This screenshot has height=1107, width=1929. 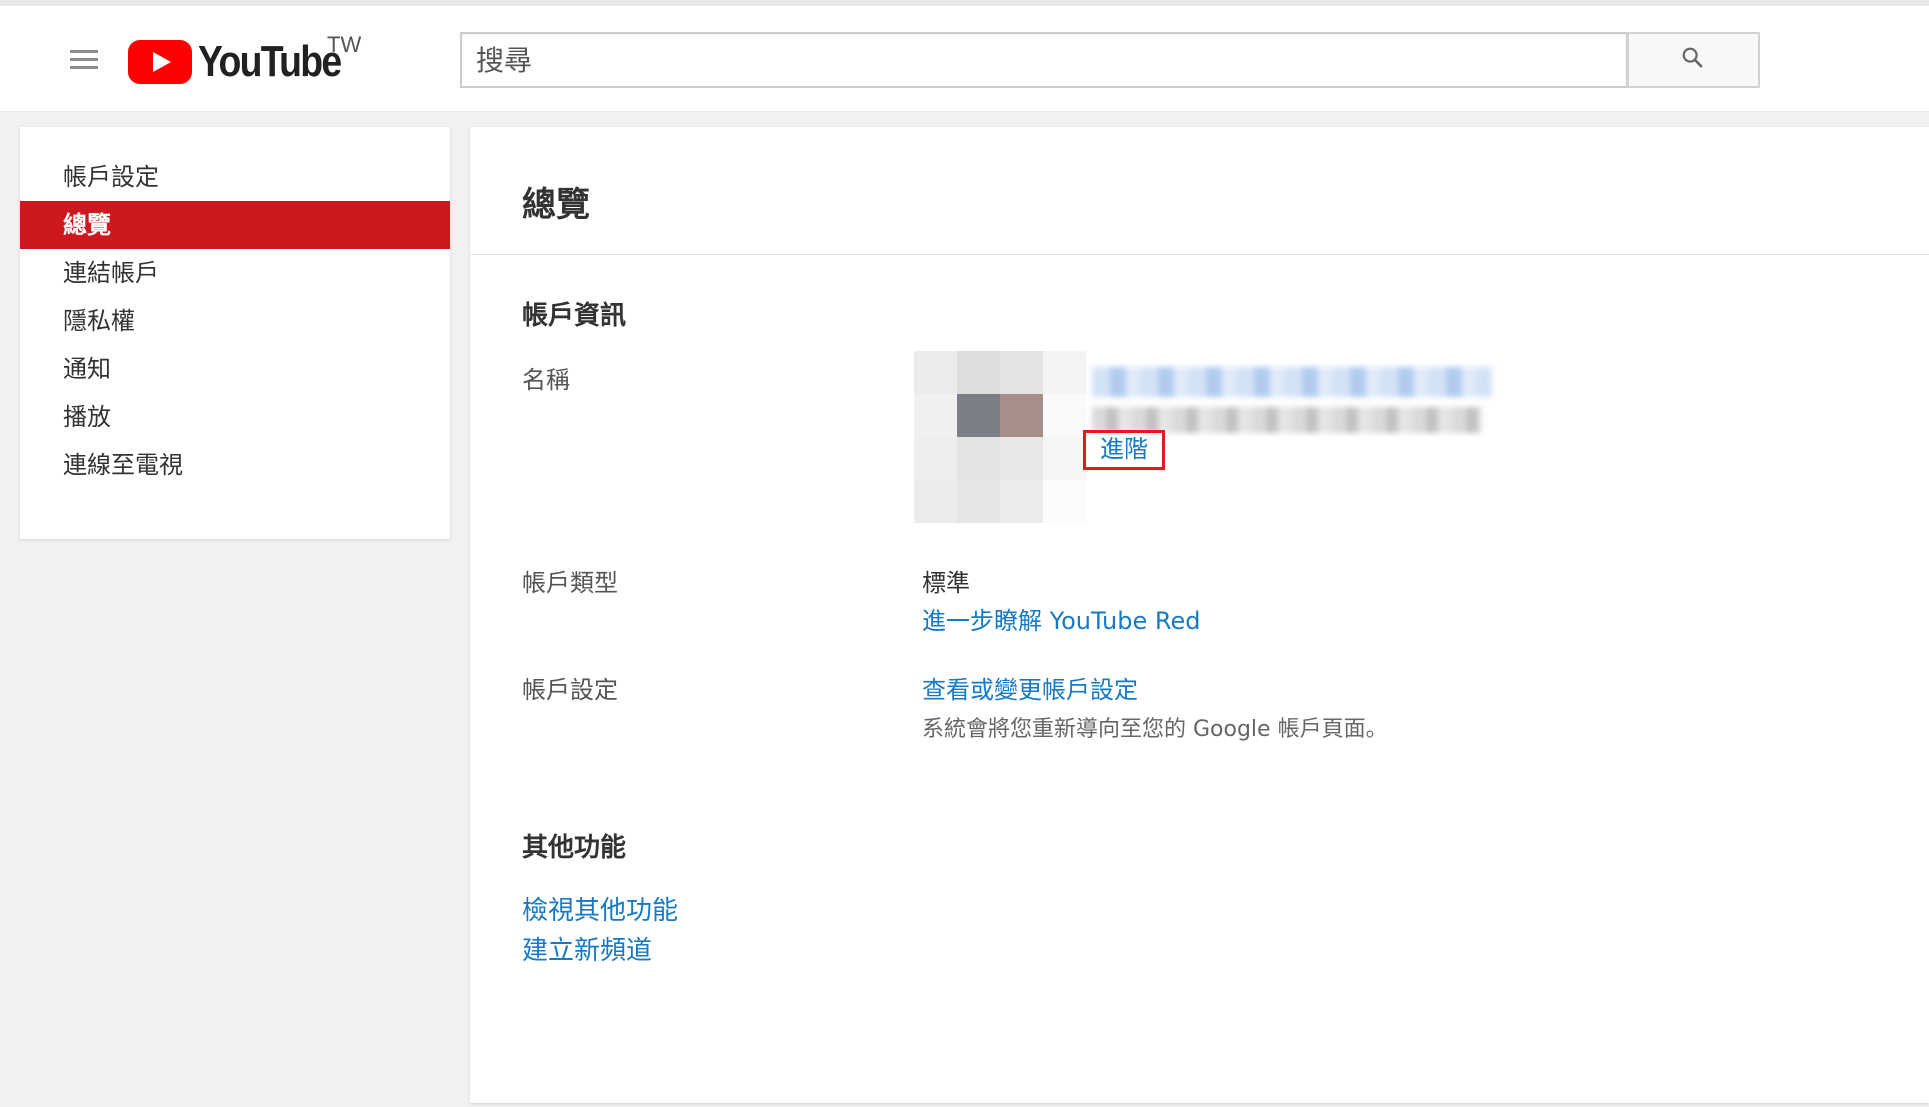 What do you see at coordinates (160, 62) in the screenshot?
I see `play-logo-icon` at bounding box center [160, 62].